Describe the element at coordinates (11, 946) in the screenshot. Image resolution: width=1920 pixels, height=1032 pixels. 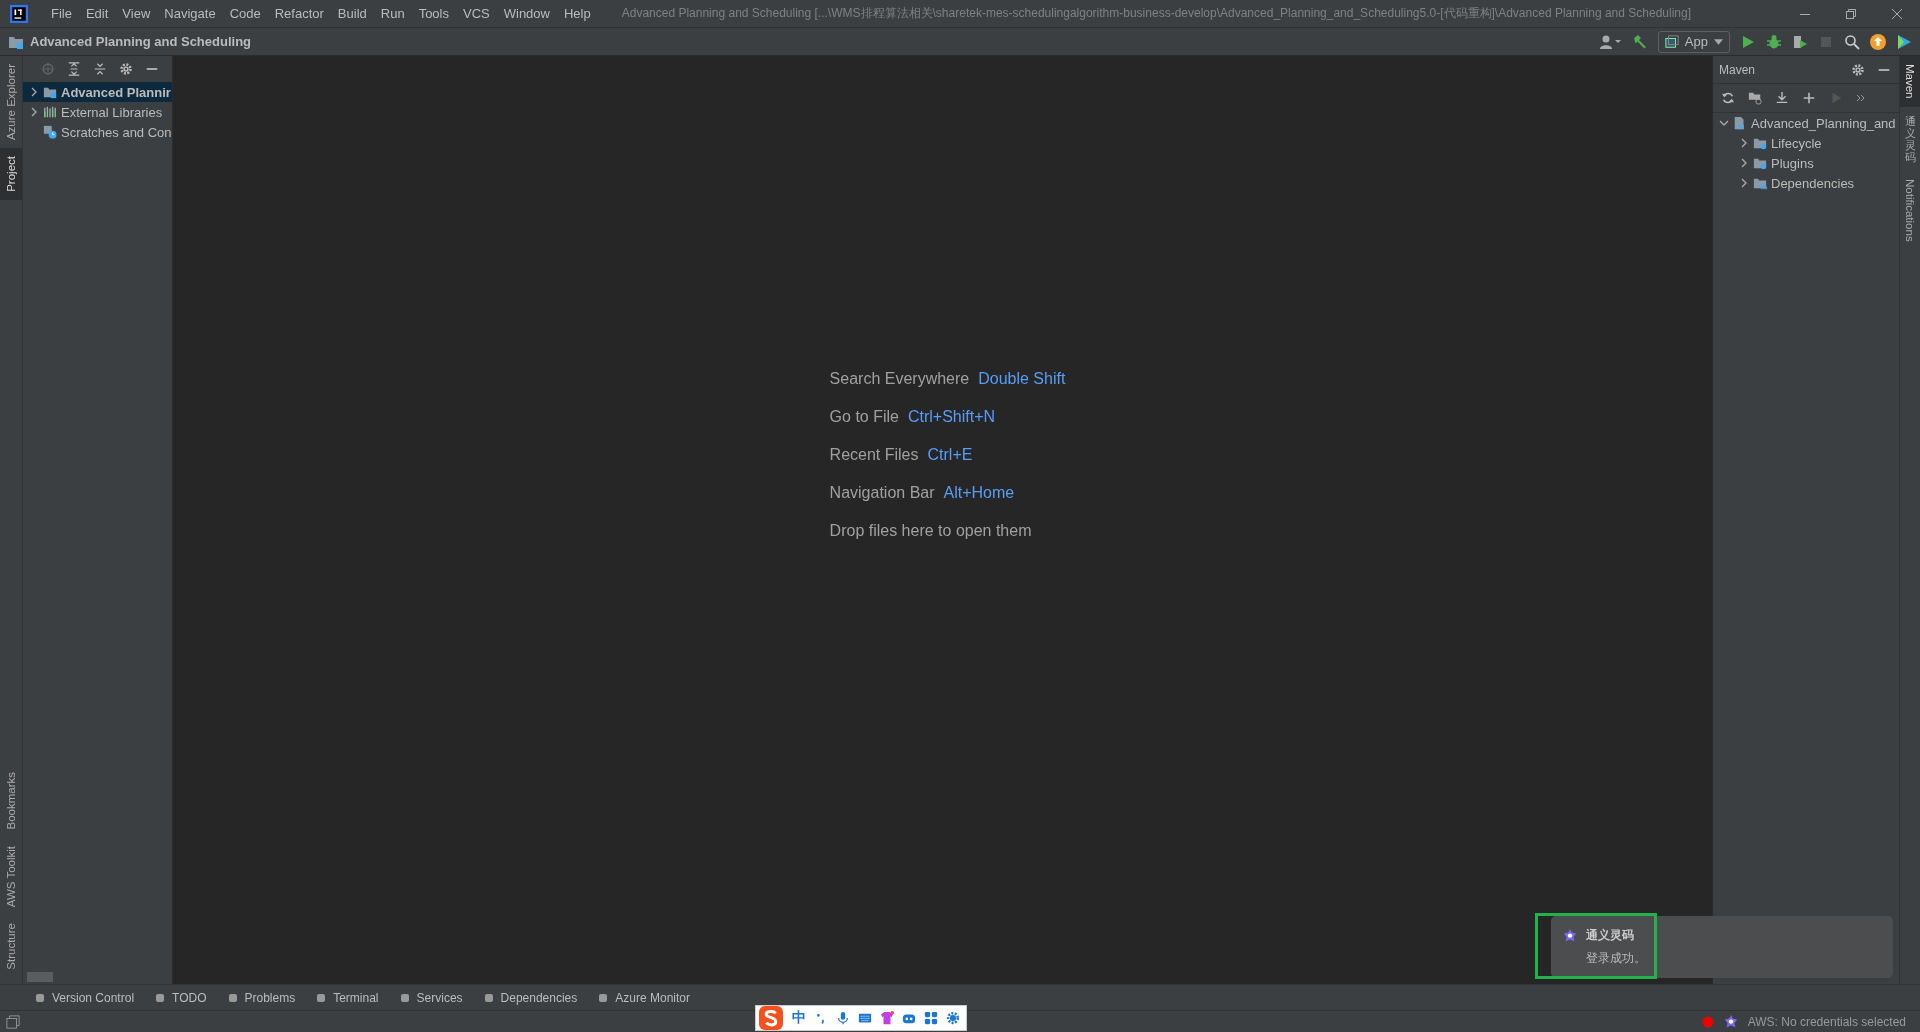
I see `tool-window-tab: Structure` at that location.